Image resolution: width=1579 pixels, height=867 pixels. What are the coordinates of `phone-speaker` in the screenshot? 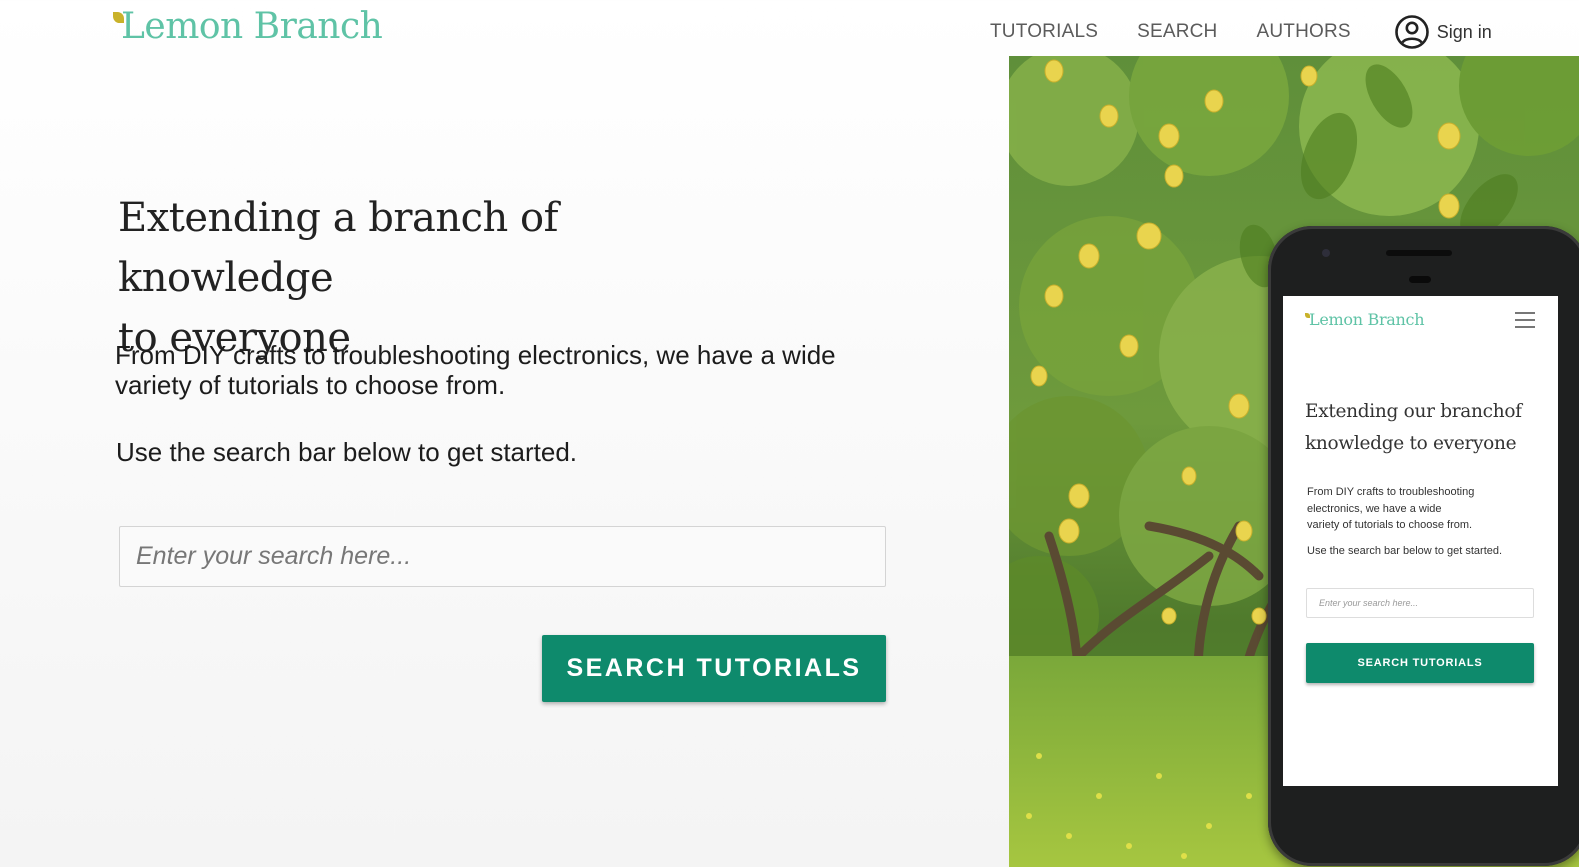 It's located at (1419, 253).